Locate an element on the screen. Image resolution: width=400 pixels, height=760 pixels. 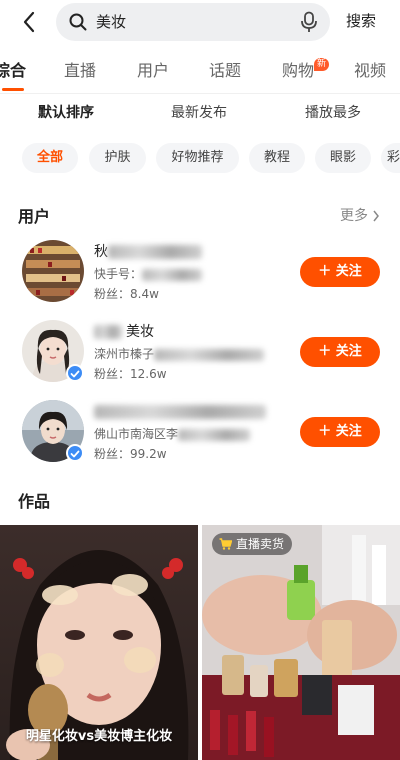
search-icon is located at coordinates (78, 22).